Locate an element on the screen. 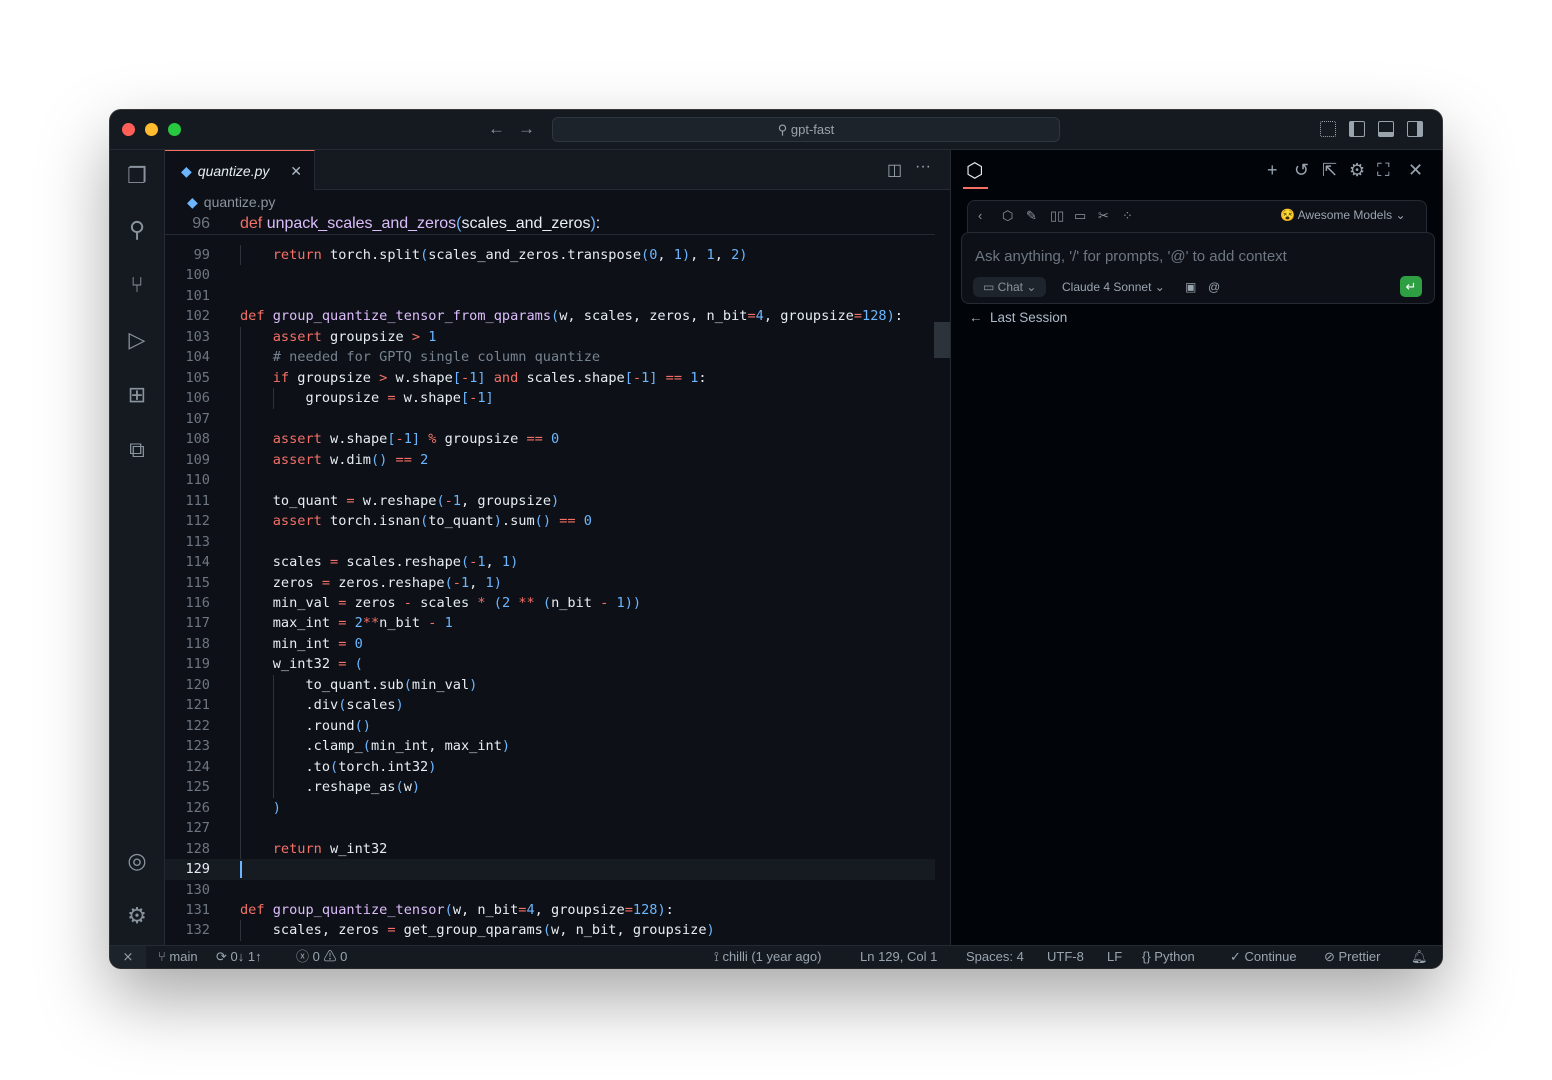  back-arrow-icon: ← is located at coordinates (496, 129).